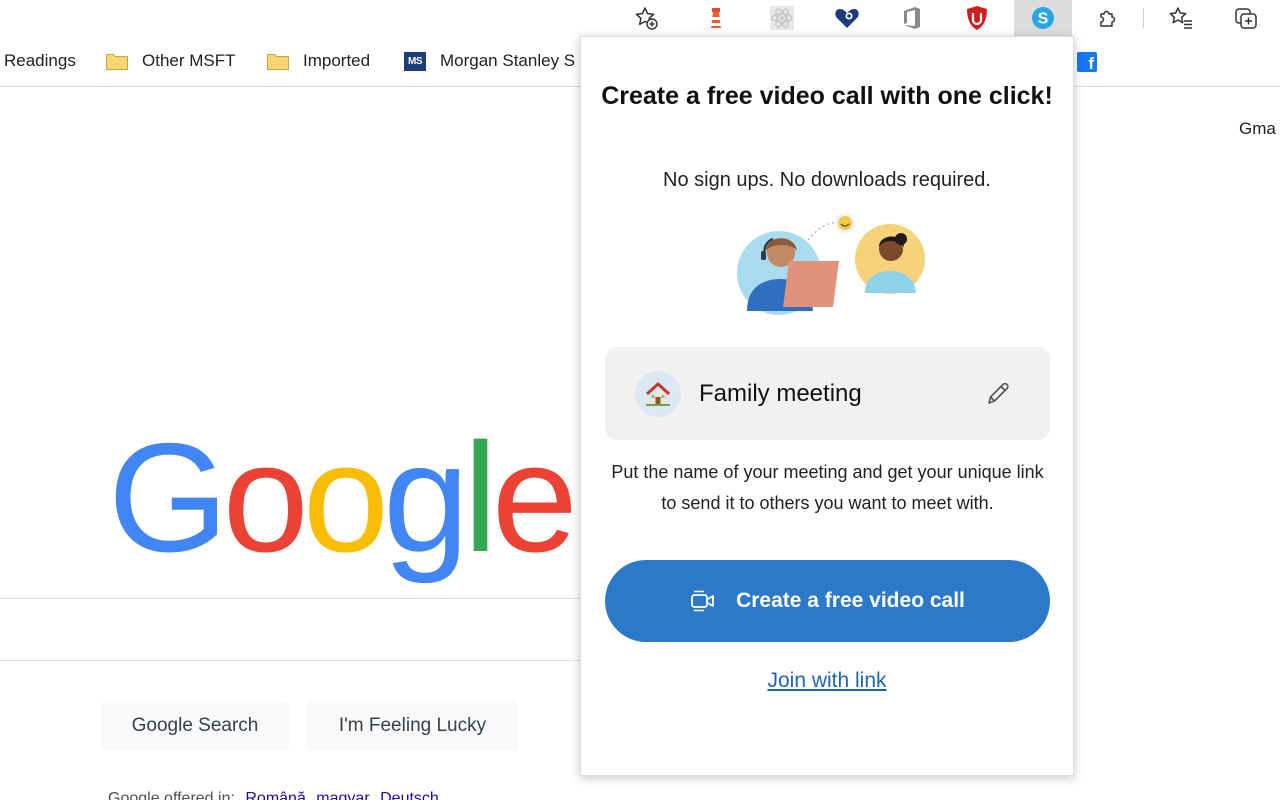 This screenshot has width=1280, height=800. I want to click on meeting-name-input, so click(839, 394).